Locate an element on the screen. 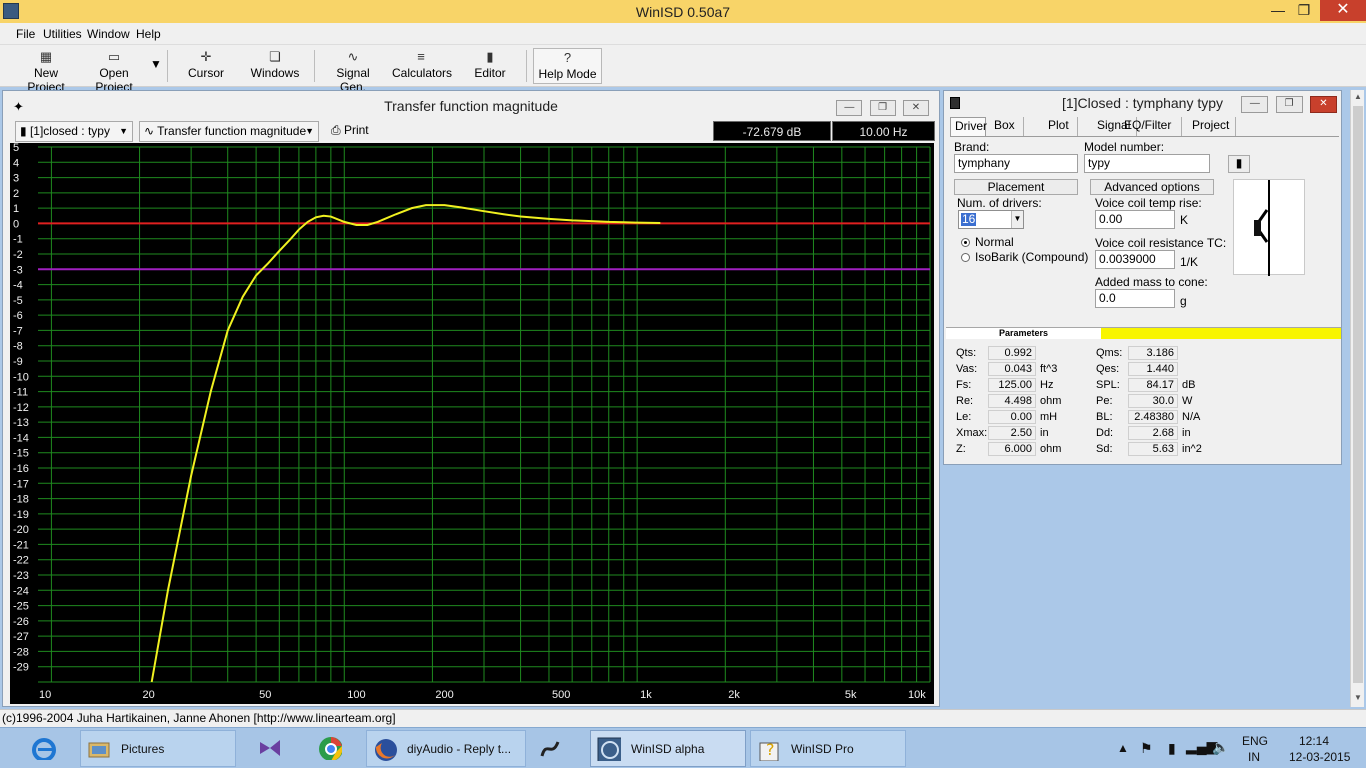  menu-utilities: Utilities is located at coordinates (62, 34).